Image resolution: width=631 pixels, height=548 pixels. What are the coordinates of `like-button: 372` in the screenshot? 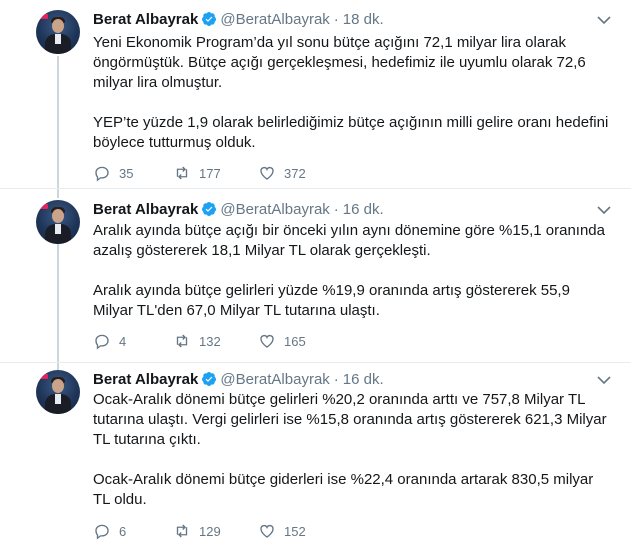 It's located at (282, 173).